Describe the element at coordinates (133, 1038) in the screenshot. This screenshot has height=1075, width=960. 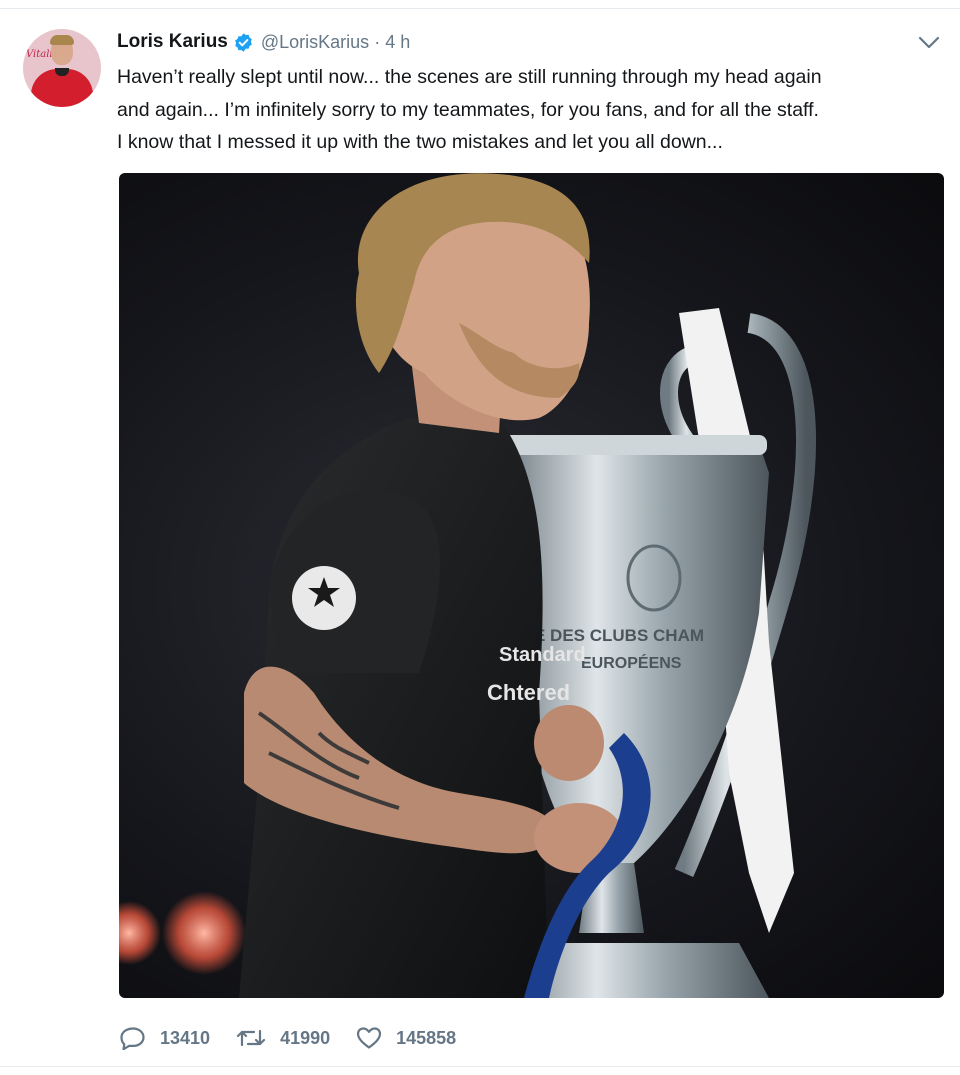
I see `reply-icon` at that location.